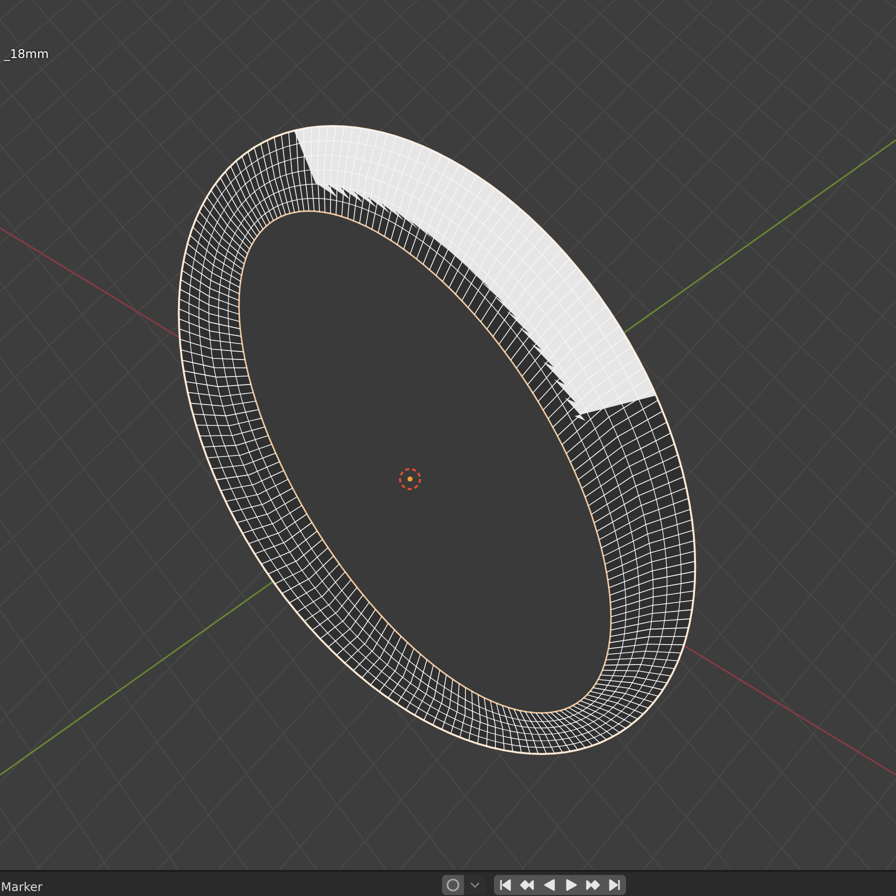 This screenshot has height=896, width=896. I want to click on triangle-bar-right-icon, so click(615, 885).